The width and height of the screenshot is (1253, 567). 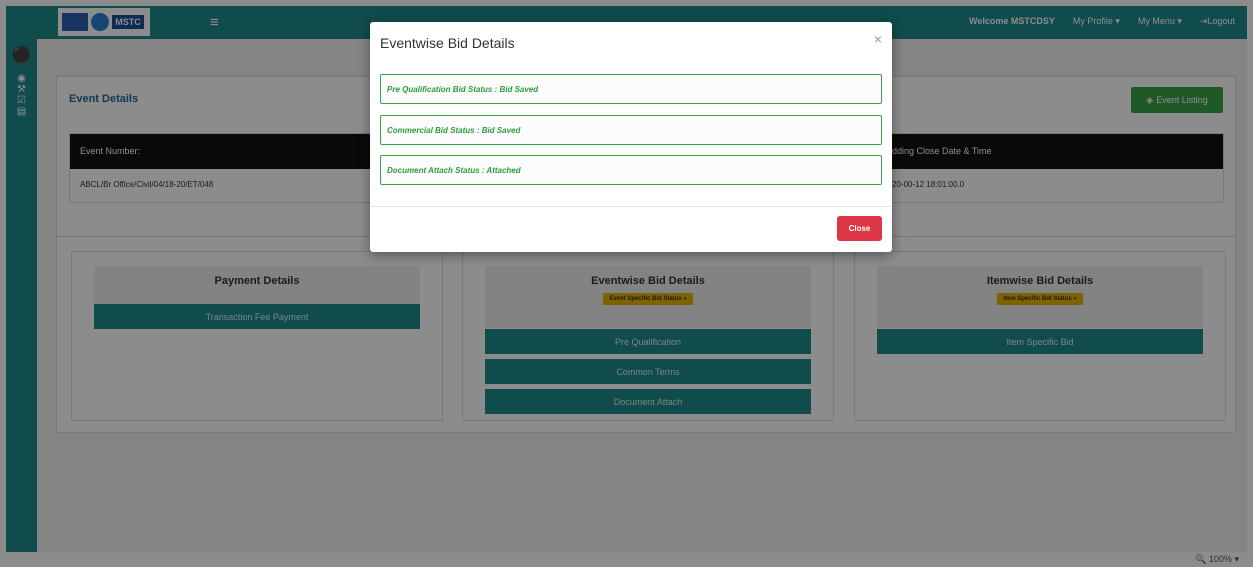 I want to click on modal-footer, so click(x=631, y=206).